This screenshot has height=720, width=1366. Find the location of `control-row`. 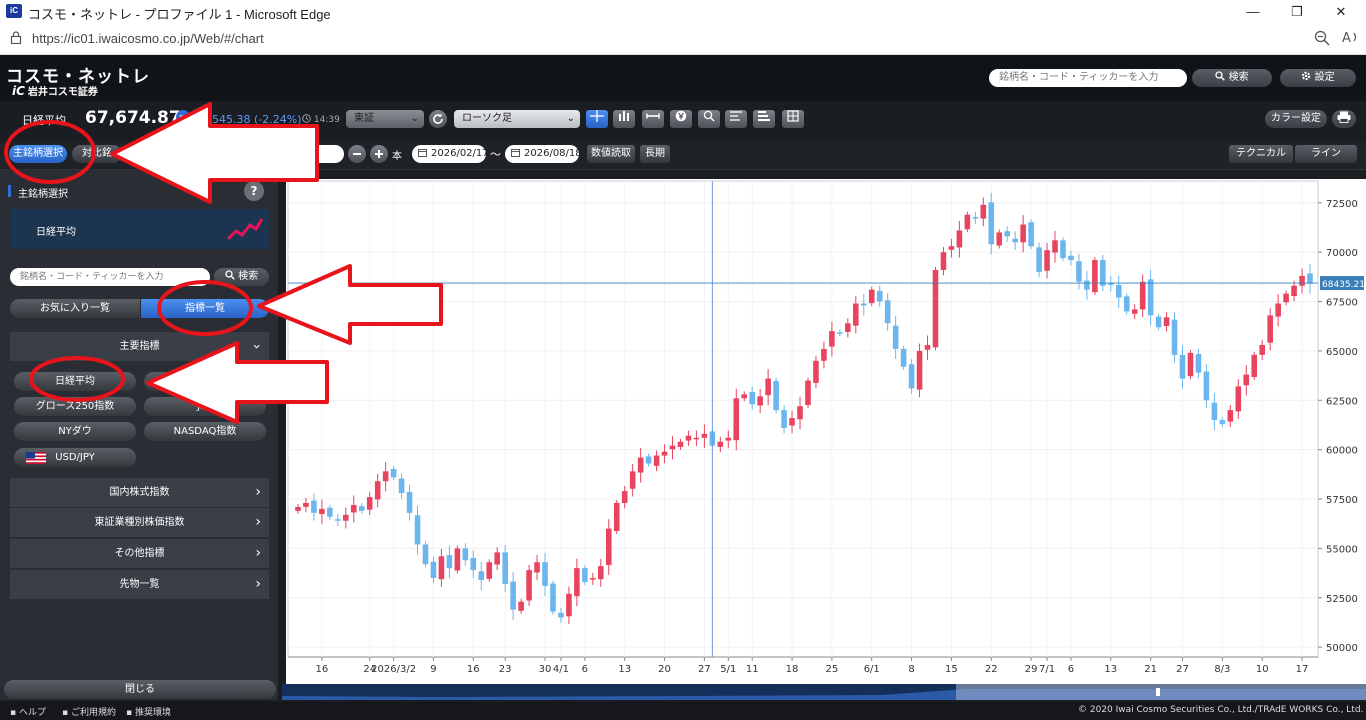

control-row is located at coordinates (683, 155).